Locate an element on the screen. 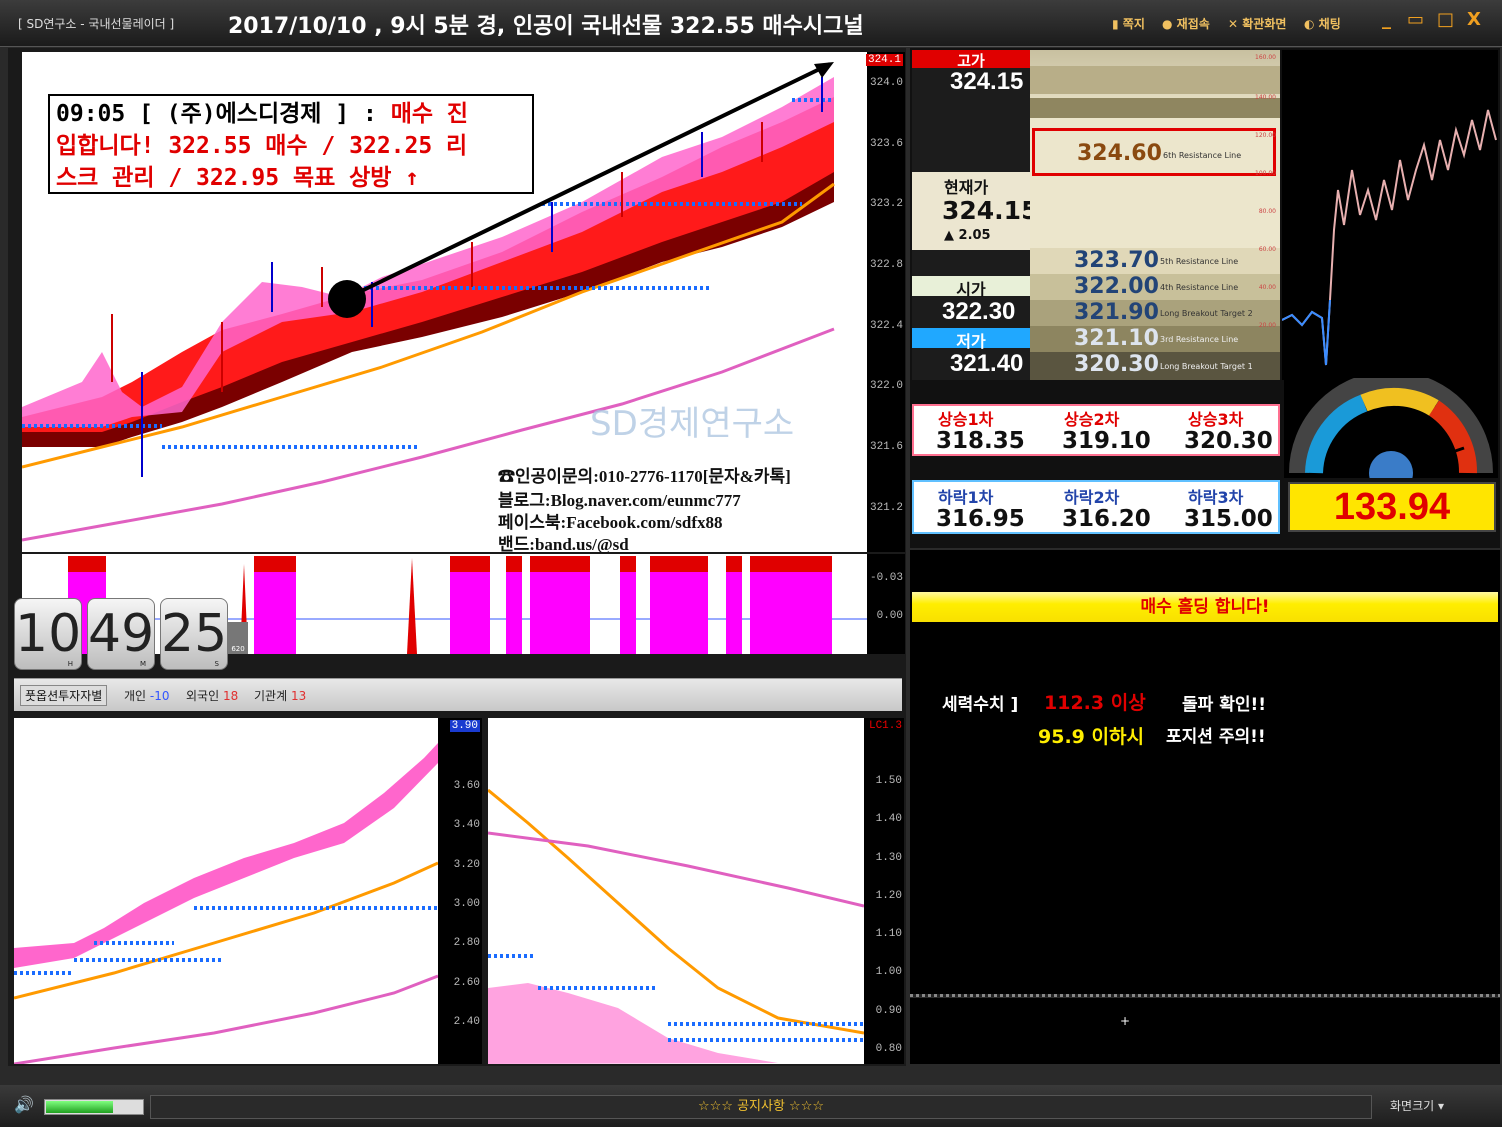 This screenshot has height=1127, width=1502. clock-second-label: S is located at coordinates (216, 664).